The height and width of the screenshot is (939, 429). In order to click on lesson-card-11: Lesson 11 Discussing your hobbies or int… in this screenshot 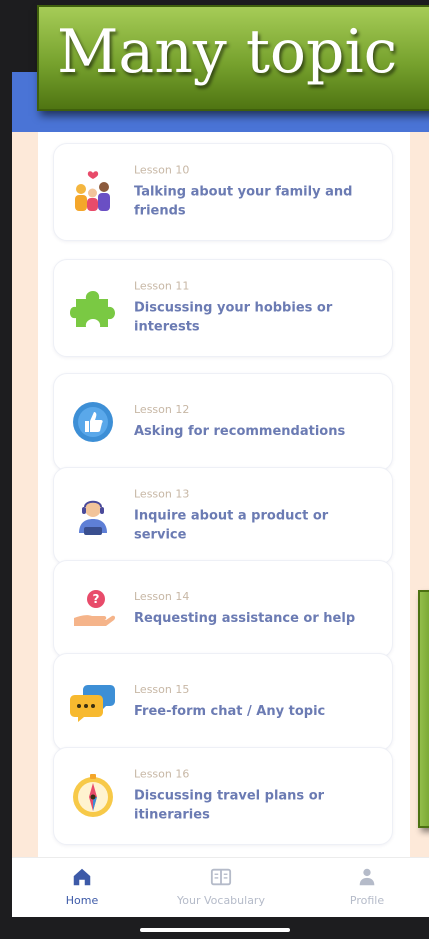, I will do `click(223, 308)`.